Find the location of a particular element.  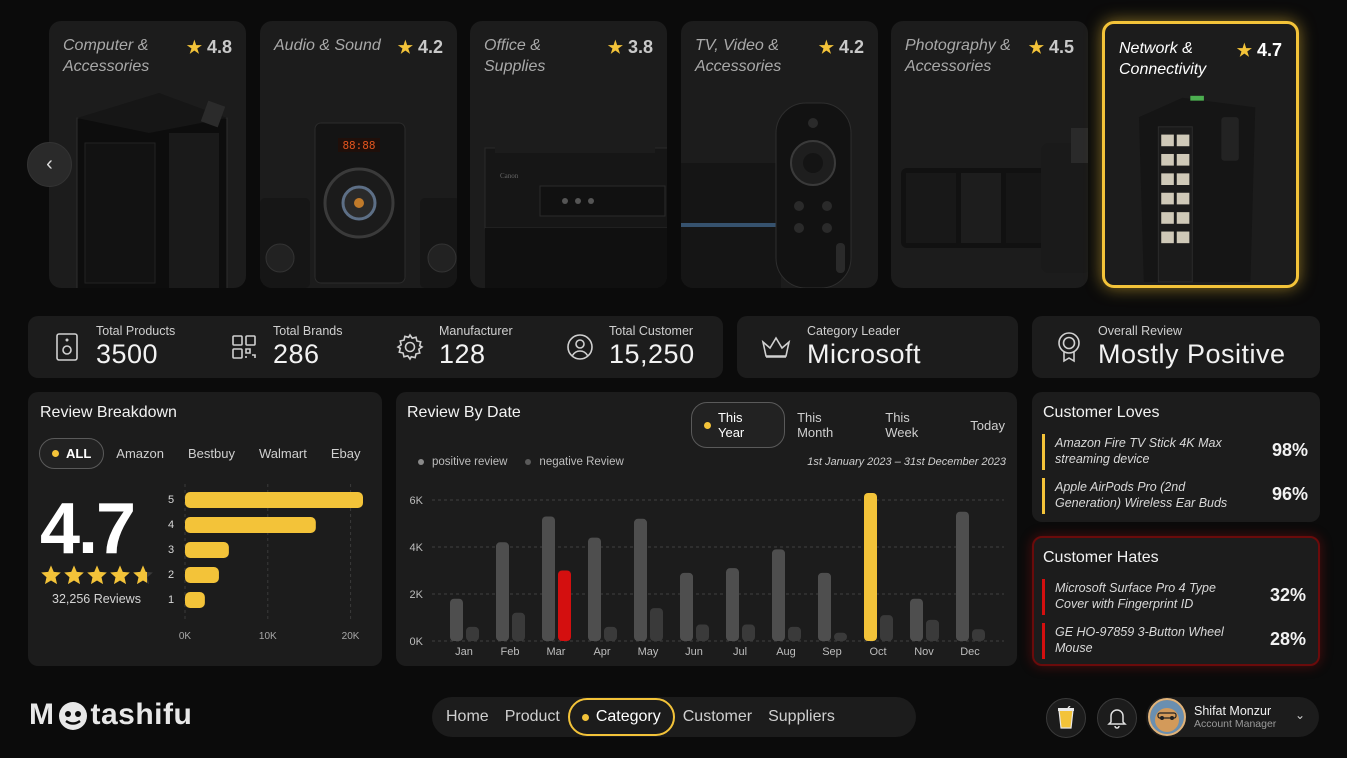

nav-customer: Customer is located at coordinates (717, 717).